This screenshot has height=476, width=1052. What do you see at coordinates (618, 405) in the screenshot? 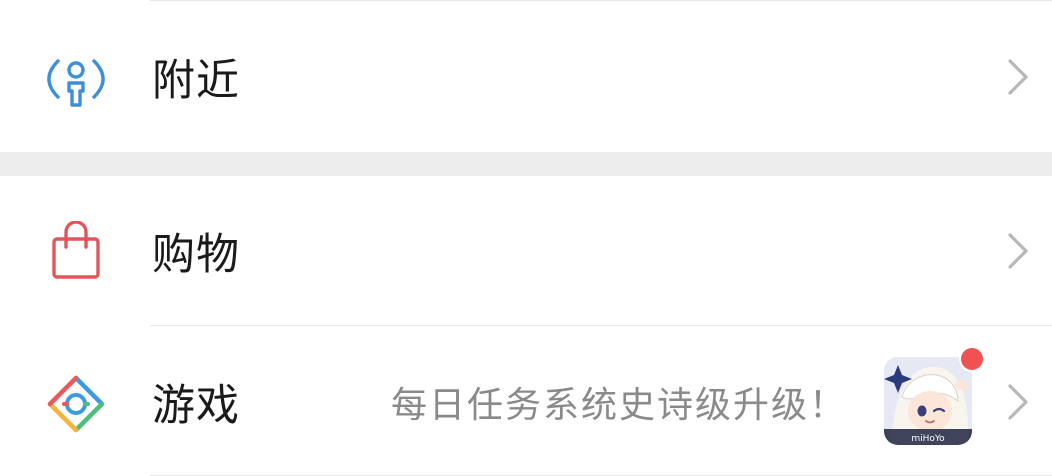
I see `games-promo-text: 每日任务系统史诗级升级！` at bounding box center [618, 405].